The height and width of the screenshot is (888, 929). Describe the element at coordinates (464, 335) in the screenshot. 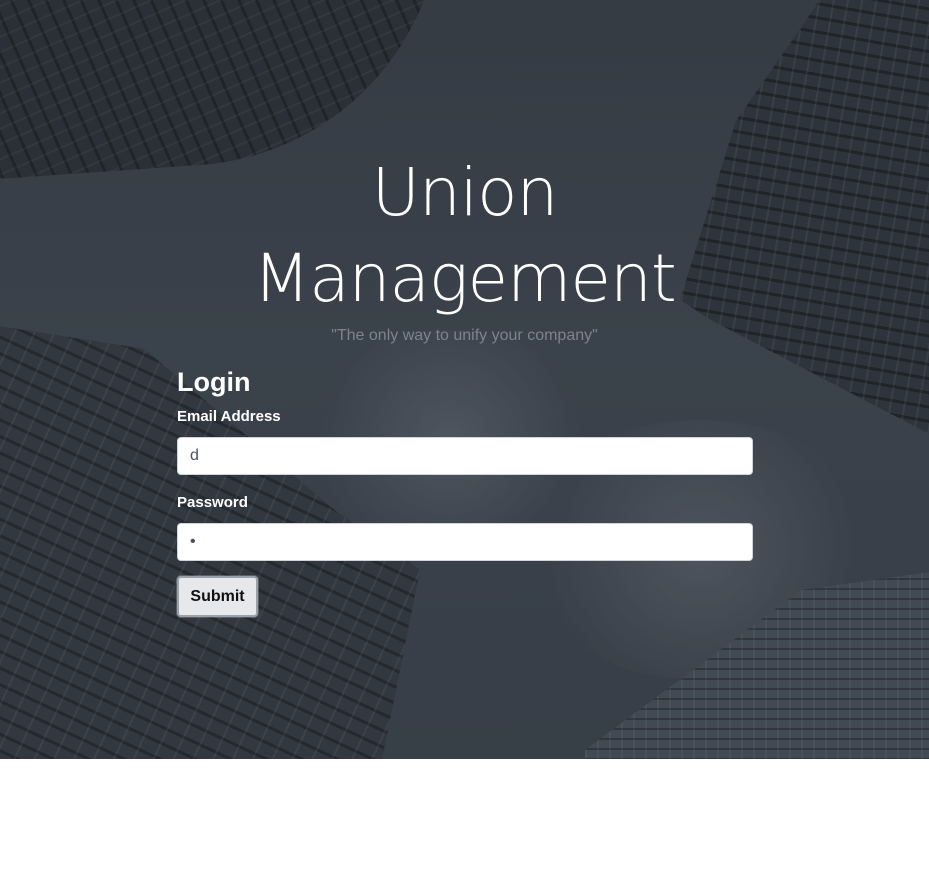

I see `tagline: "The only way to unify your company"` at that location.